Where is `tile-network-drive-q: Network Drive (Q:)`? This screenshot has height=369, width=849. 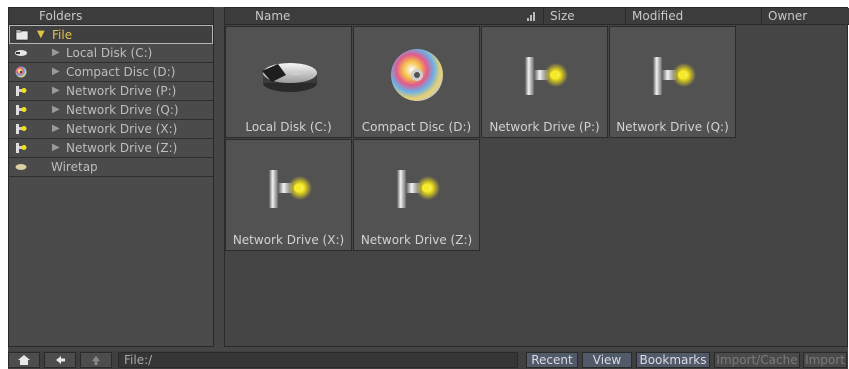
tile-network-drive-q: Network Drive (Q:) is located at coordinates (672, 82).